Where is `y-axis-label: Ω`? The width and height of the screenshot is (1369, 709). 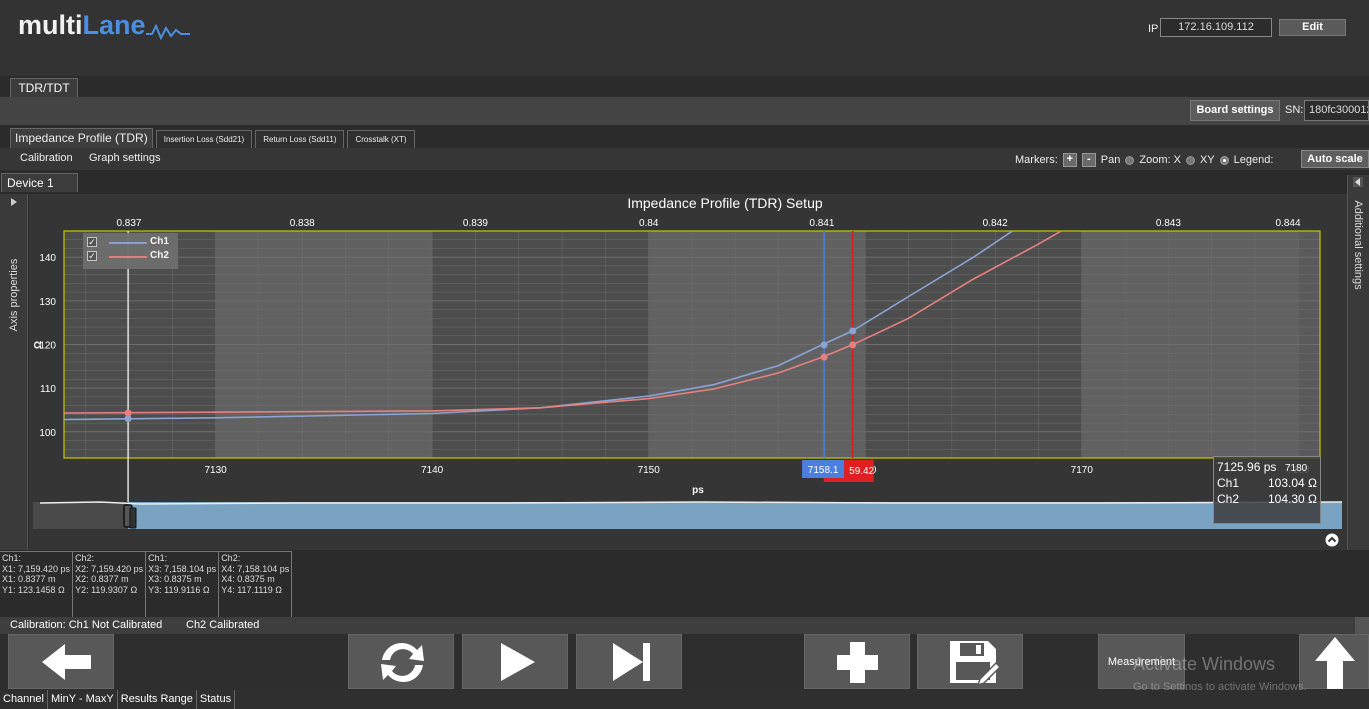
y-axis-label: Ω is located at coordinates (38, 345).